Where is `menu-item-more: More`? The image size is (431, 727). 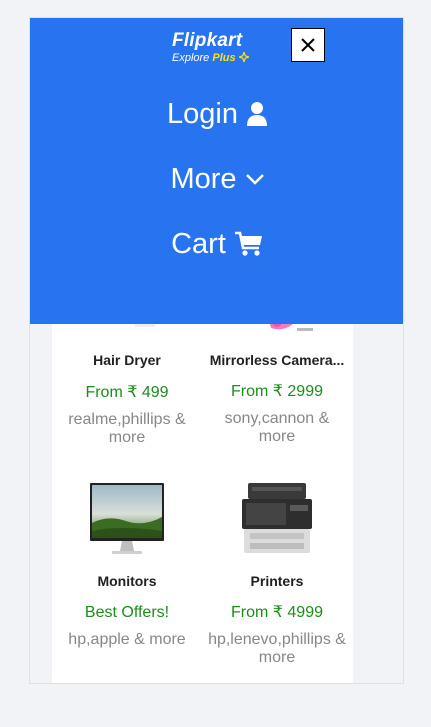
menu-item-more: More is located at coordinates (216, 179).